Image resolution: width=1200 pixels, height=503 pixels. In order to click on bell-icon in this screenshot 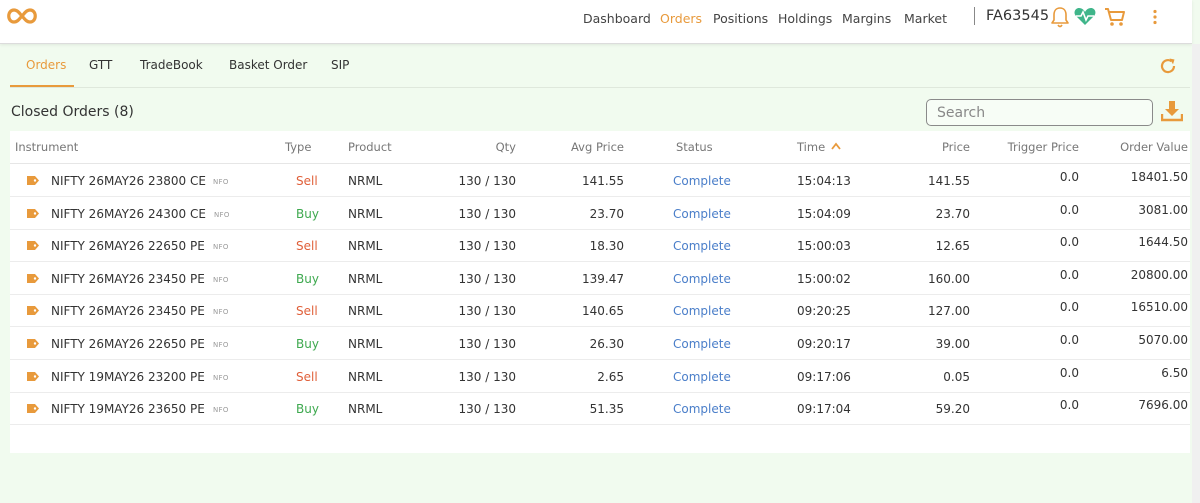, I will do `click(1060, 17)`.